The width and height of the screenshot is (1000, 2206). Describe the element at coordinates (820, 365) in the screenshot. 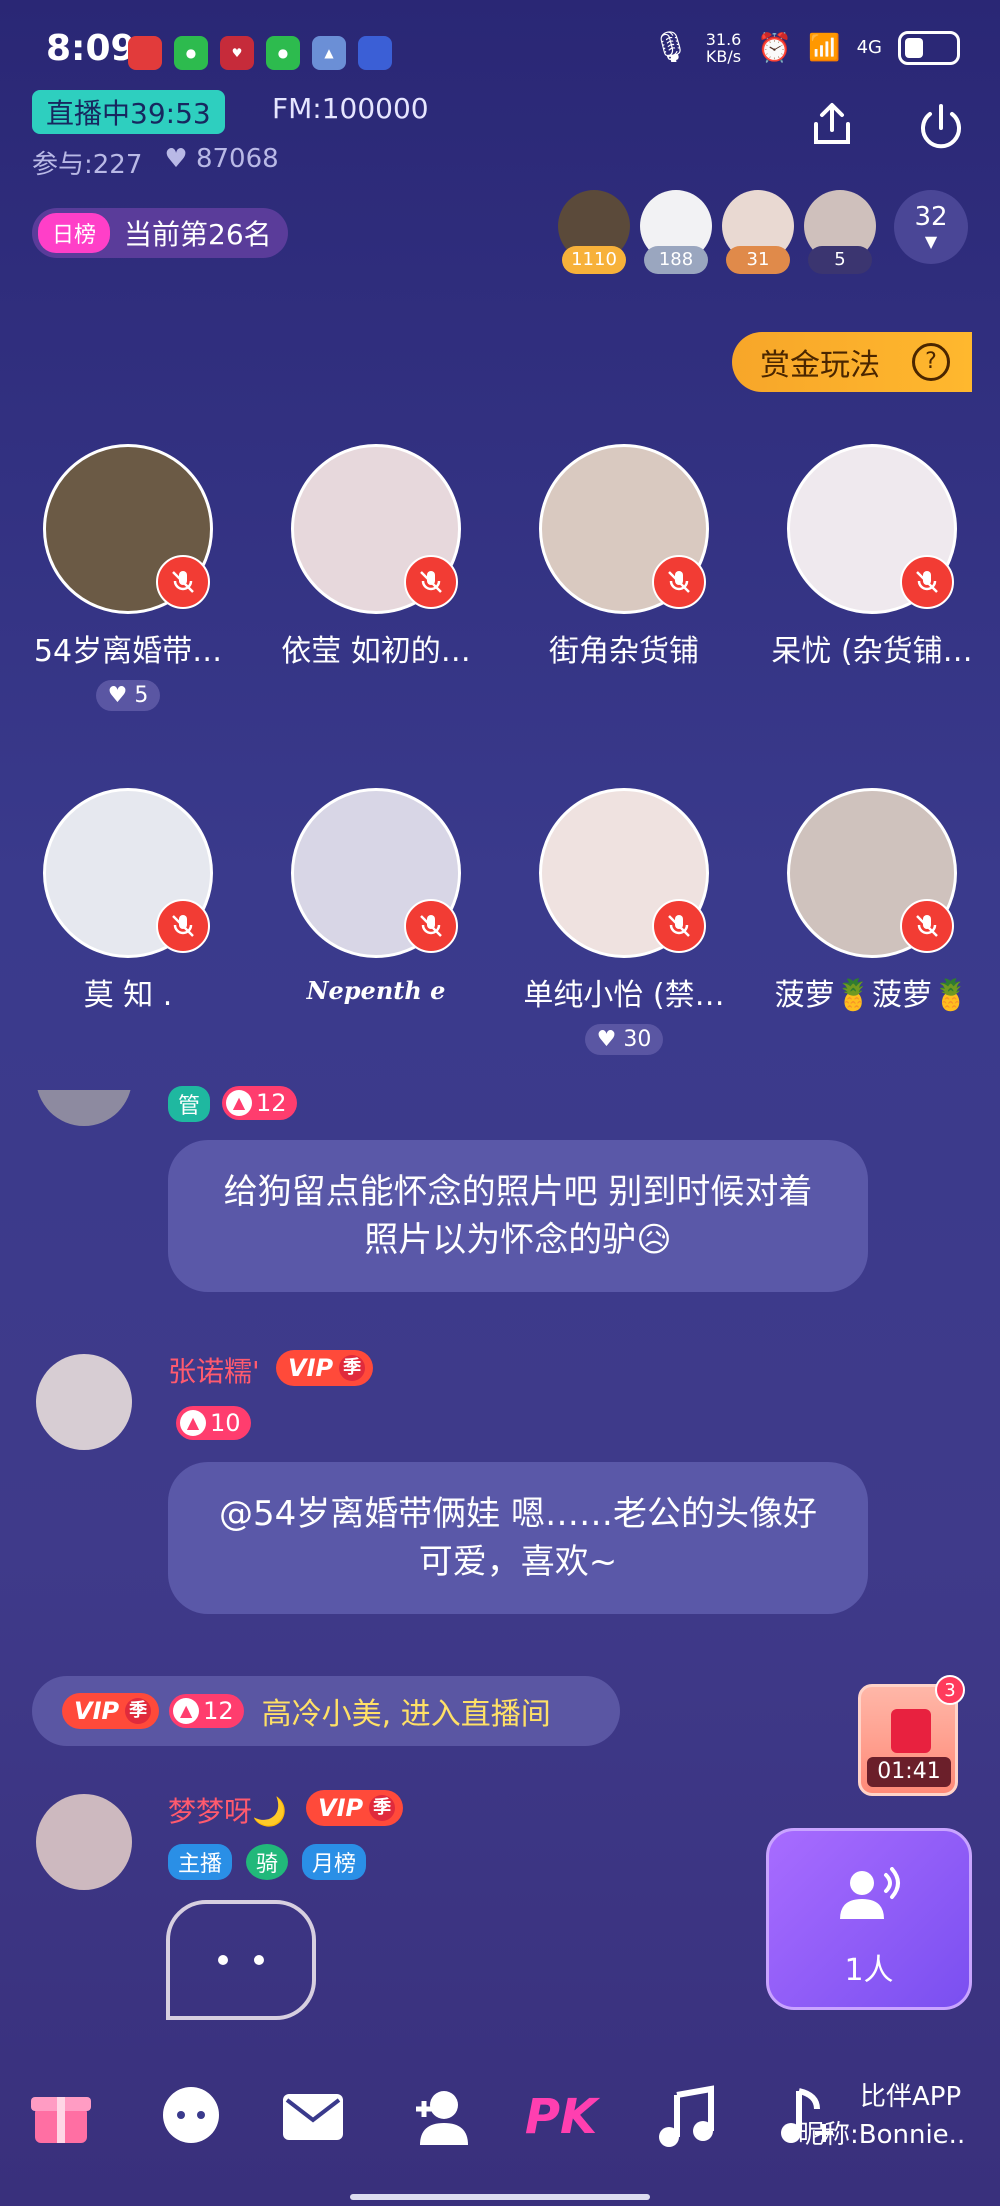

I see `bounty-label: 赏金玩法` at that location.